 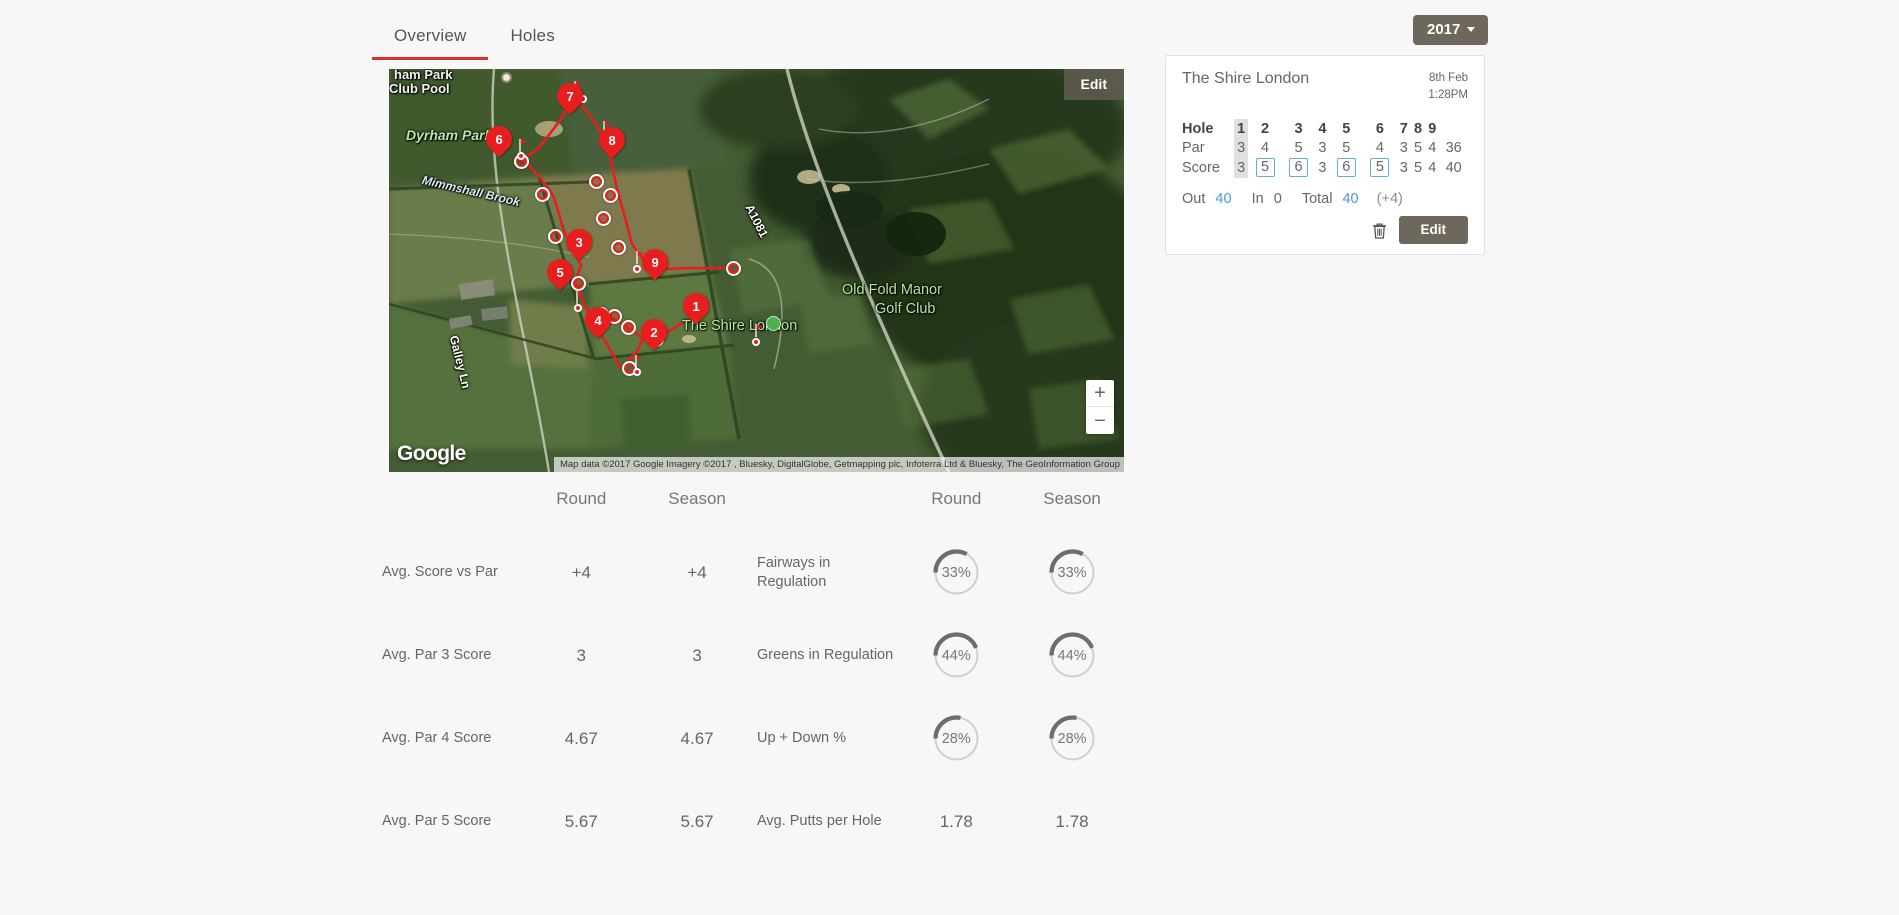 I want to click on score-cell-9: 4, so click(x=1432, y=167).